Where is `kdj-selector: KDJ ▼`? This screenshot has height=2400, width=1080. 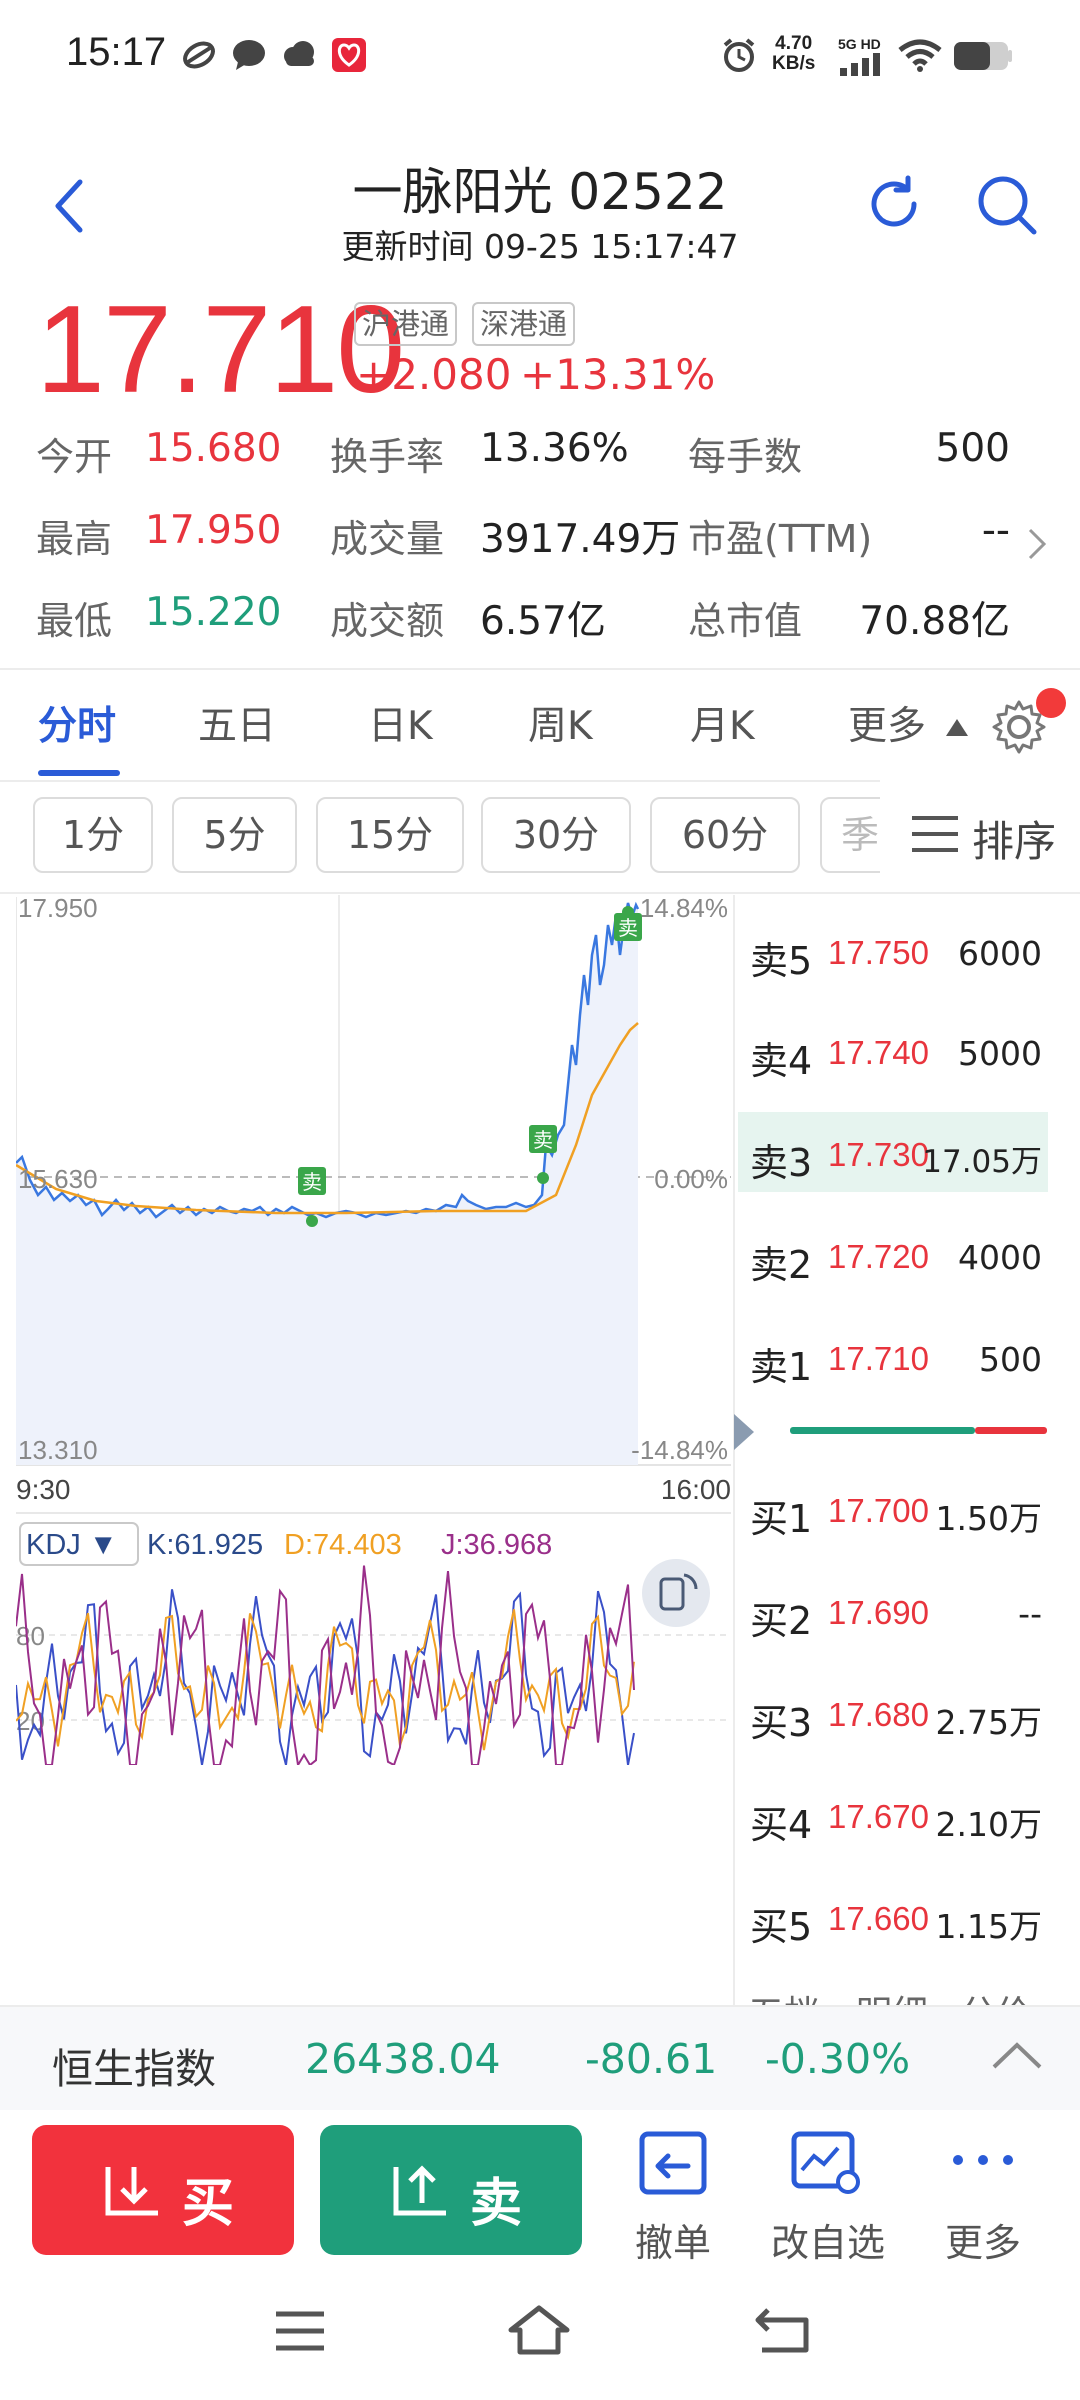 kdj-selector: KDJ ▼ is located at coordinates (72, 1545).